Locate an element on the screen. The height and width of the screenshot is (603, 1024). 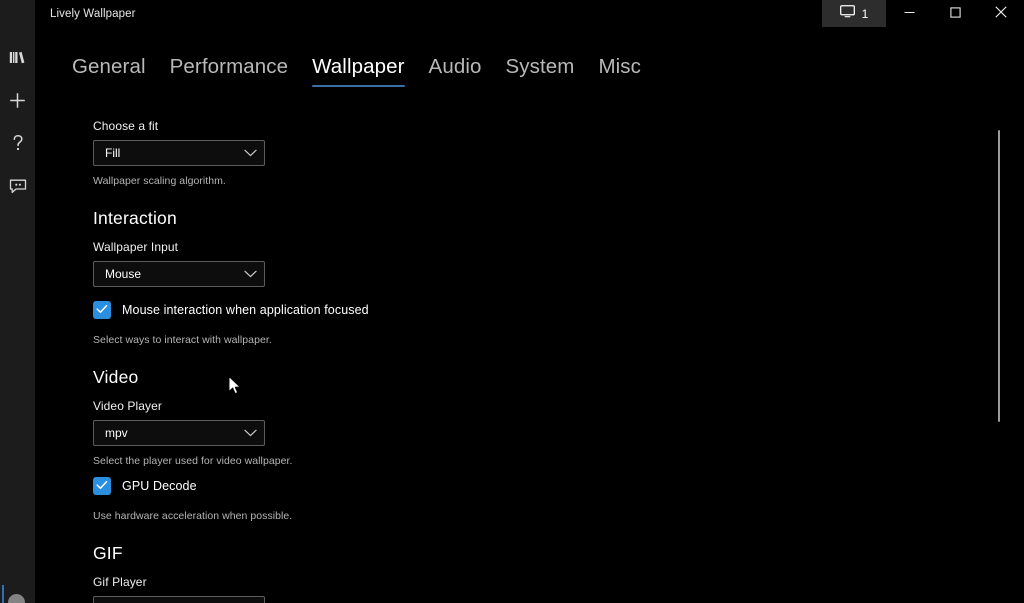
gpu-decode-description: Use hardware acceleration when possible. is located at coordinates (193, 516).